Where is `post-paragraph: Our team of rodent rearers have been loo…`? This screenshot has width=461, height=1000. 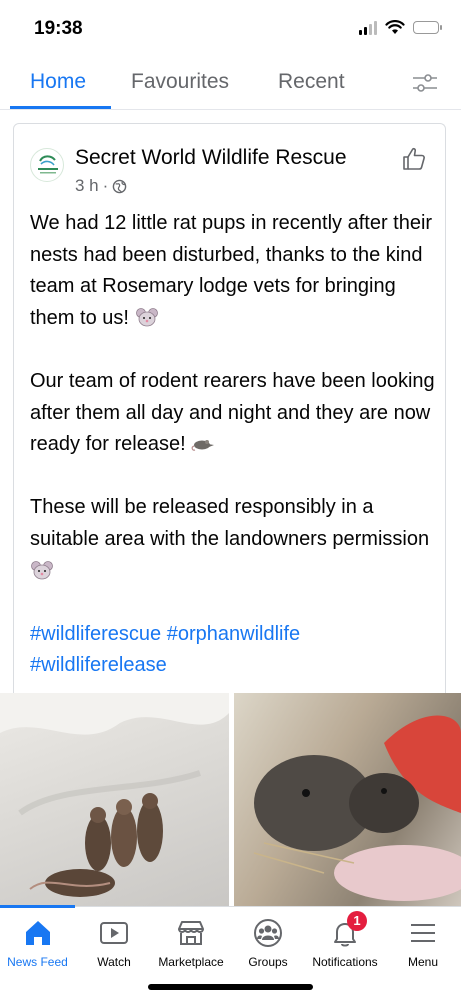 post-paragraph: Our team of rodent rearers have been loo… is located at coordinates (235, 413).